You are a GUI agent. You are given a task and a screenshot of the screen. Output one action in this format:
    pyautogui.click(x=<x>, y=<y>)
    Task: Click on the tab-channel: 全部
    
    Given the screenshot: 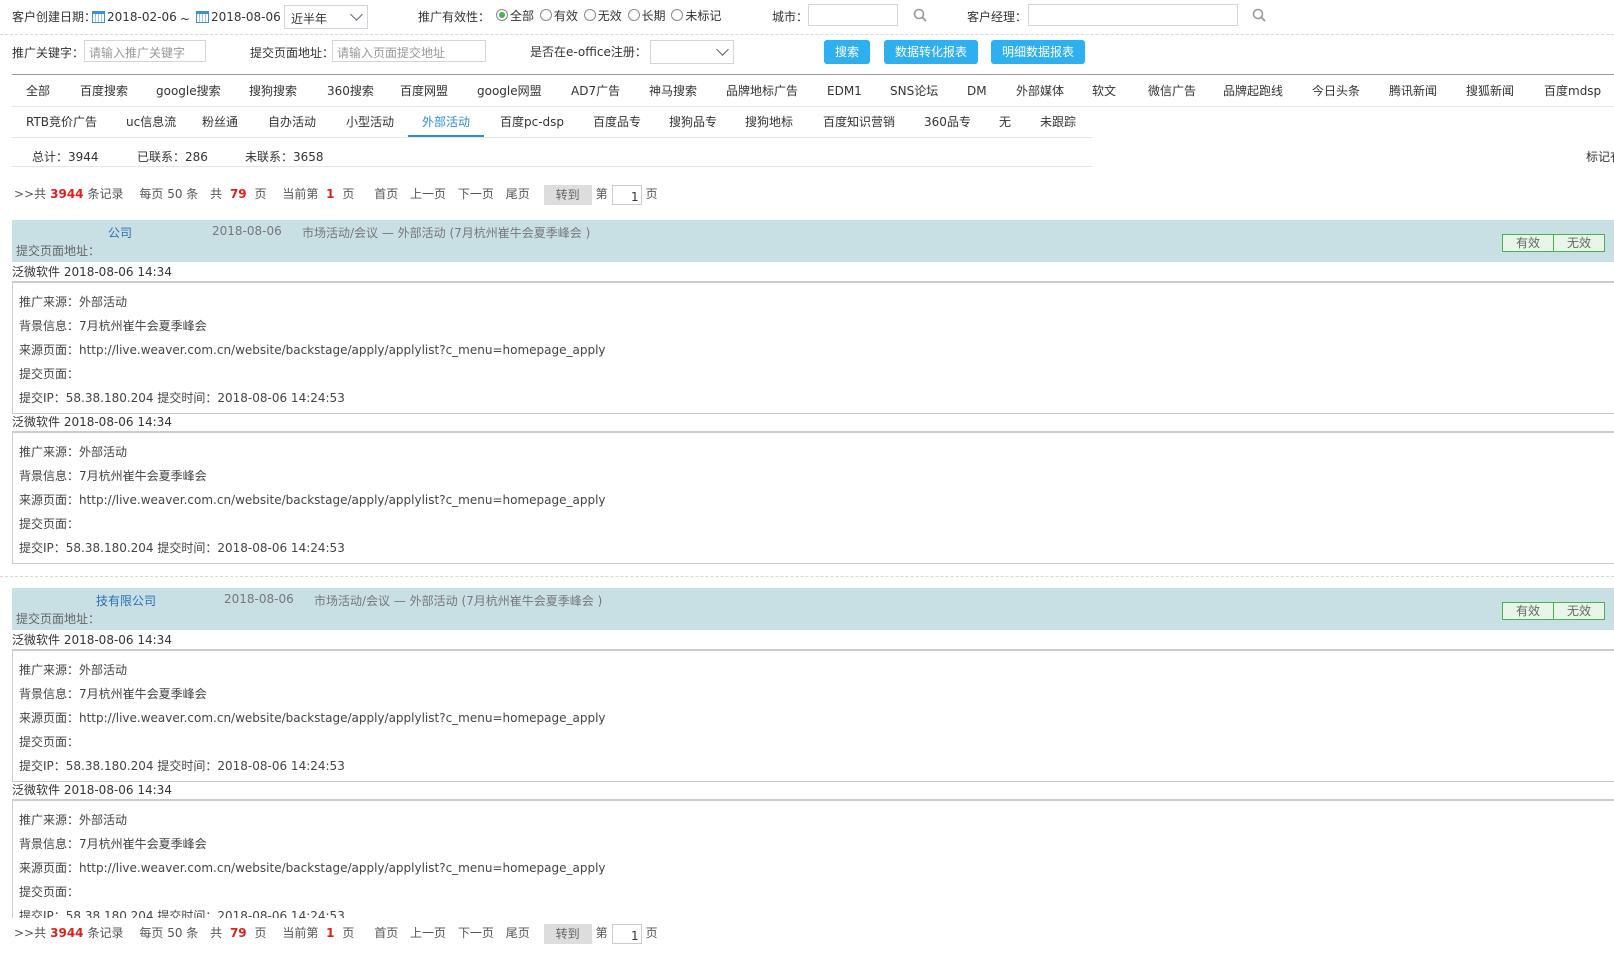 What is the action you would take?
    pyautogui.click(x=38, y=91)
    